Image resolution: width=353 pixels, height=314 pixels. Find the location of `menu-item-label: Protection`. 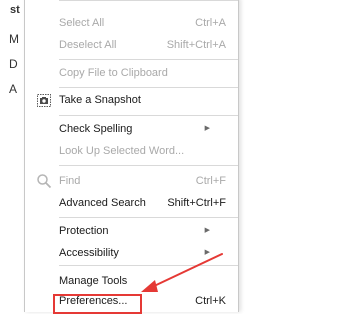

menu-item-label: Protection is located at coordinates (84, 231).